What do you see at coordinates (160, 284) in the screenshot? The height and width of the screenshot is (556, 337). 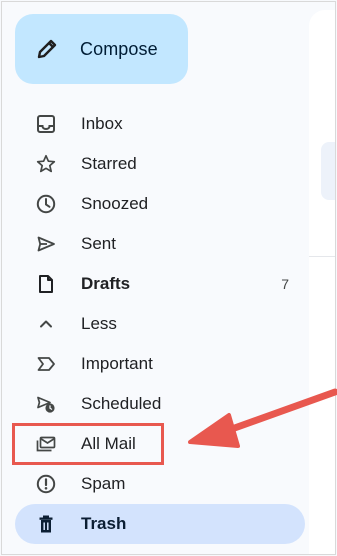 I see `sidebar-item-drafts: Drafts 7` at bounding box center [160, 284].